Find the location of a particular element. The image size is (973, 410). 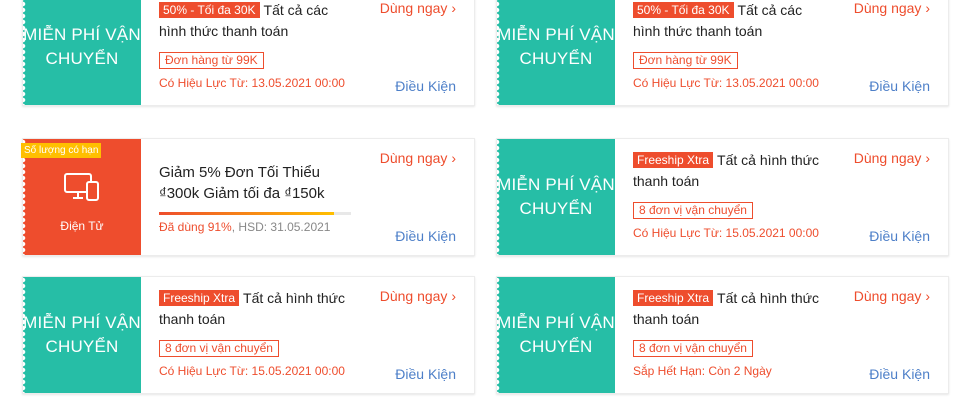

voucher-validity: Sắp Hết Hạn: Còn 2 Ngày is located at coordinates (702, 371).